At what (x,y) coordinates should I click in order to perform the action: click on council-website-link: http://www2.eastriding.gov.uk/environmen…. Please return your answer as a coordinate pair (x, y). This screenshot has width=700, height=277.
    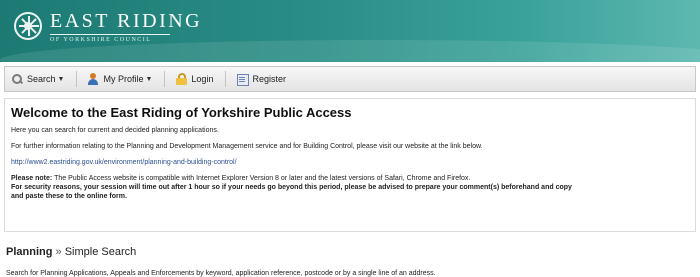
    Looking at the image, I should click on (124, 162).